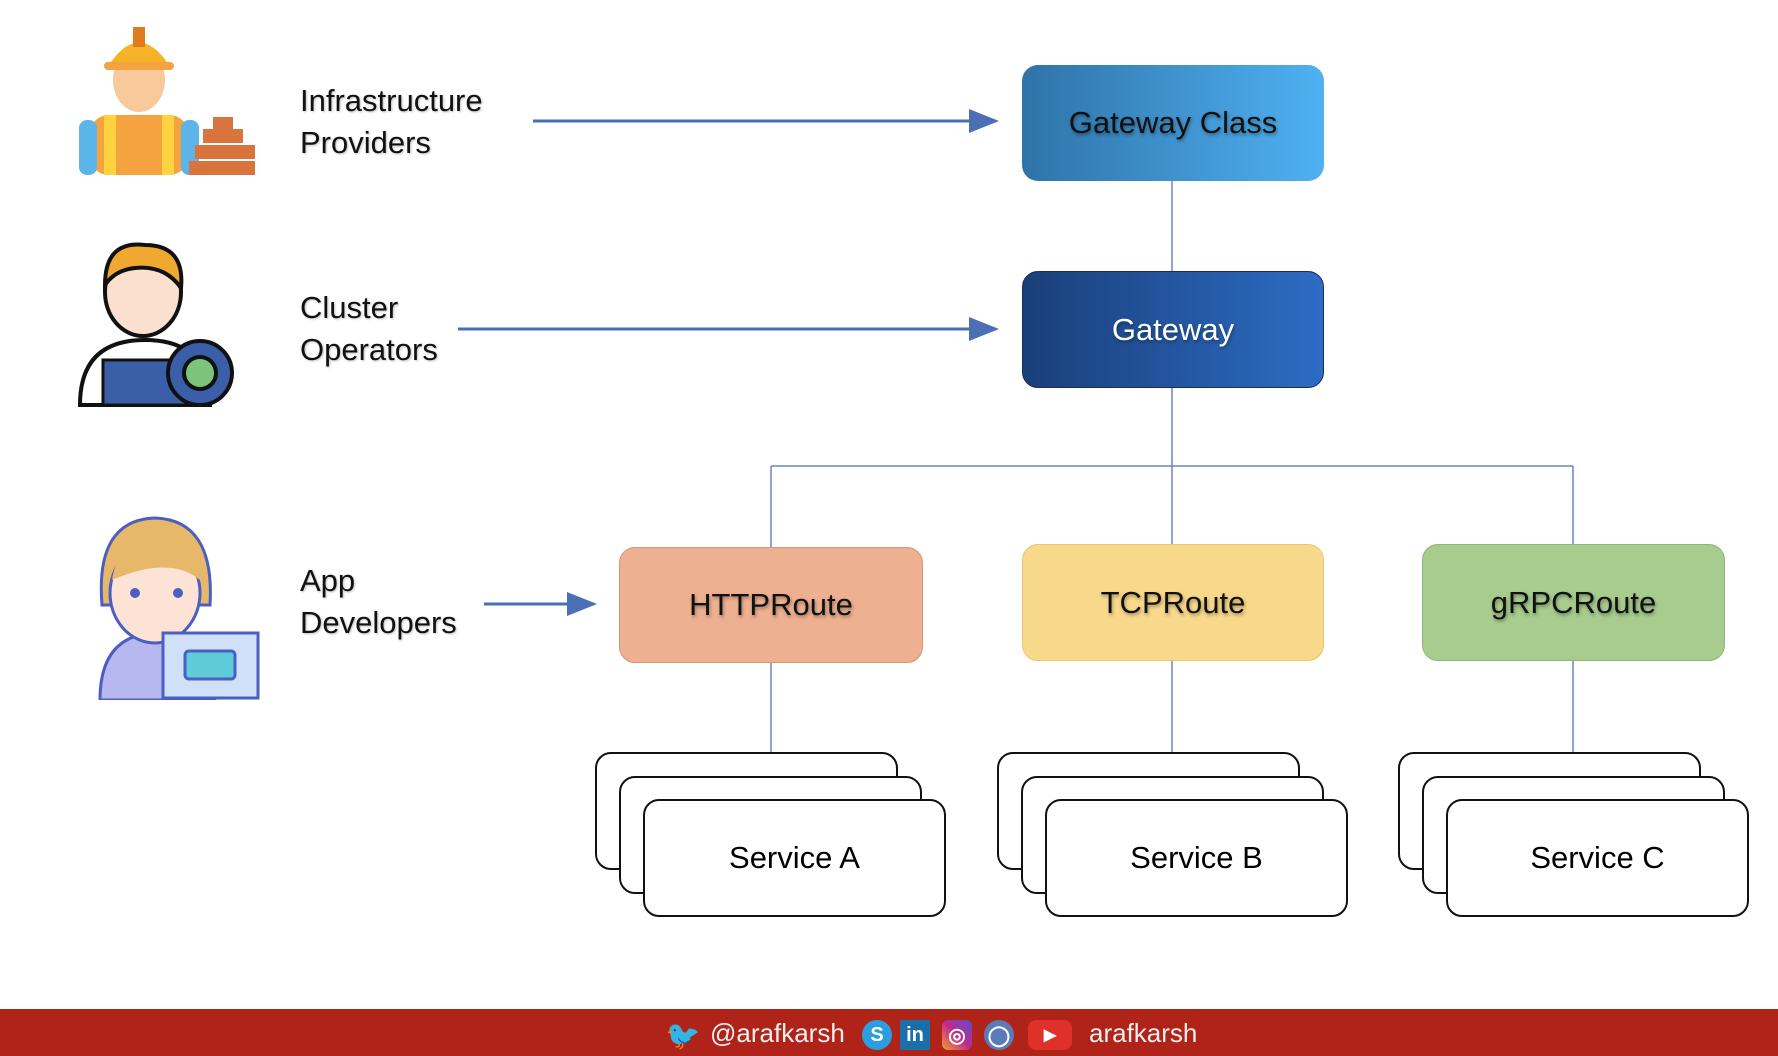  I want to click on twitter-icon: 🐦, so click(683, 1035).